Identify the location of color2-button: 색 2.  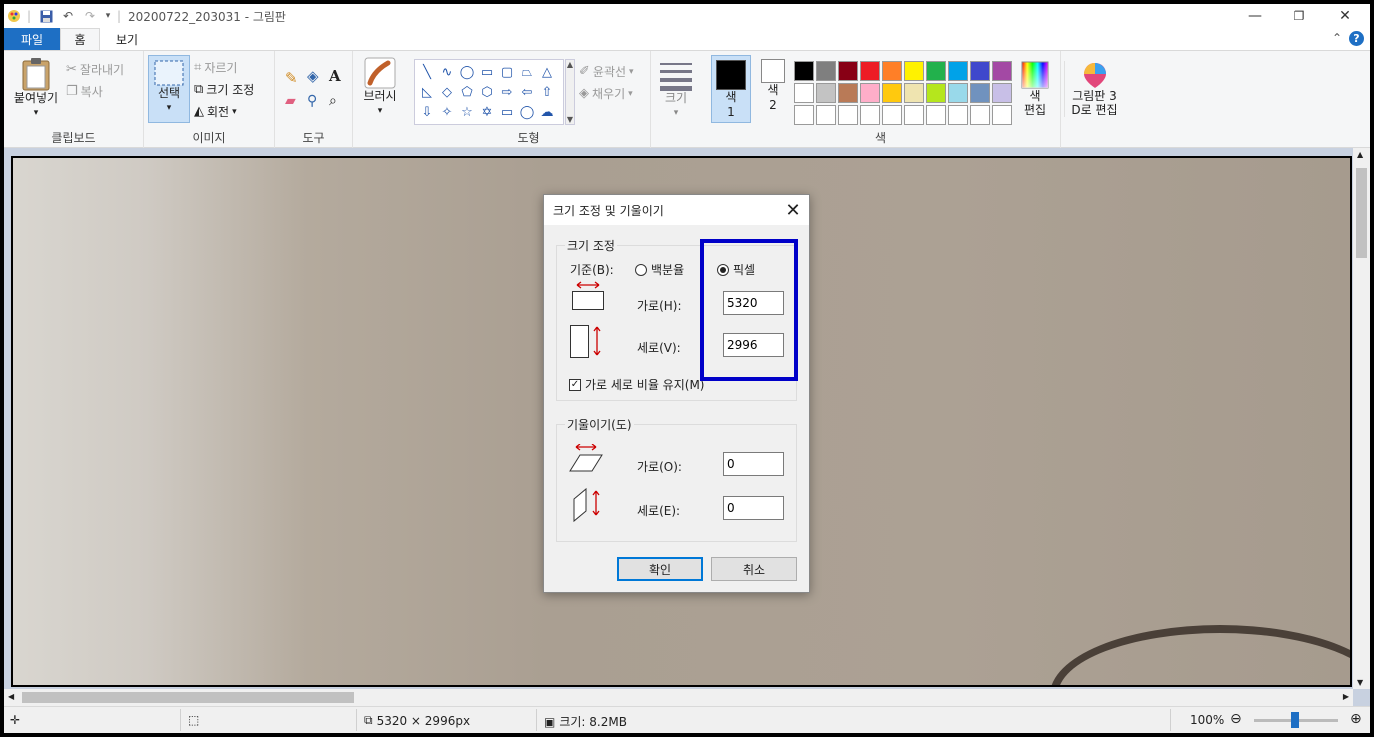
(773, 86).